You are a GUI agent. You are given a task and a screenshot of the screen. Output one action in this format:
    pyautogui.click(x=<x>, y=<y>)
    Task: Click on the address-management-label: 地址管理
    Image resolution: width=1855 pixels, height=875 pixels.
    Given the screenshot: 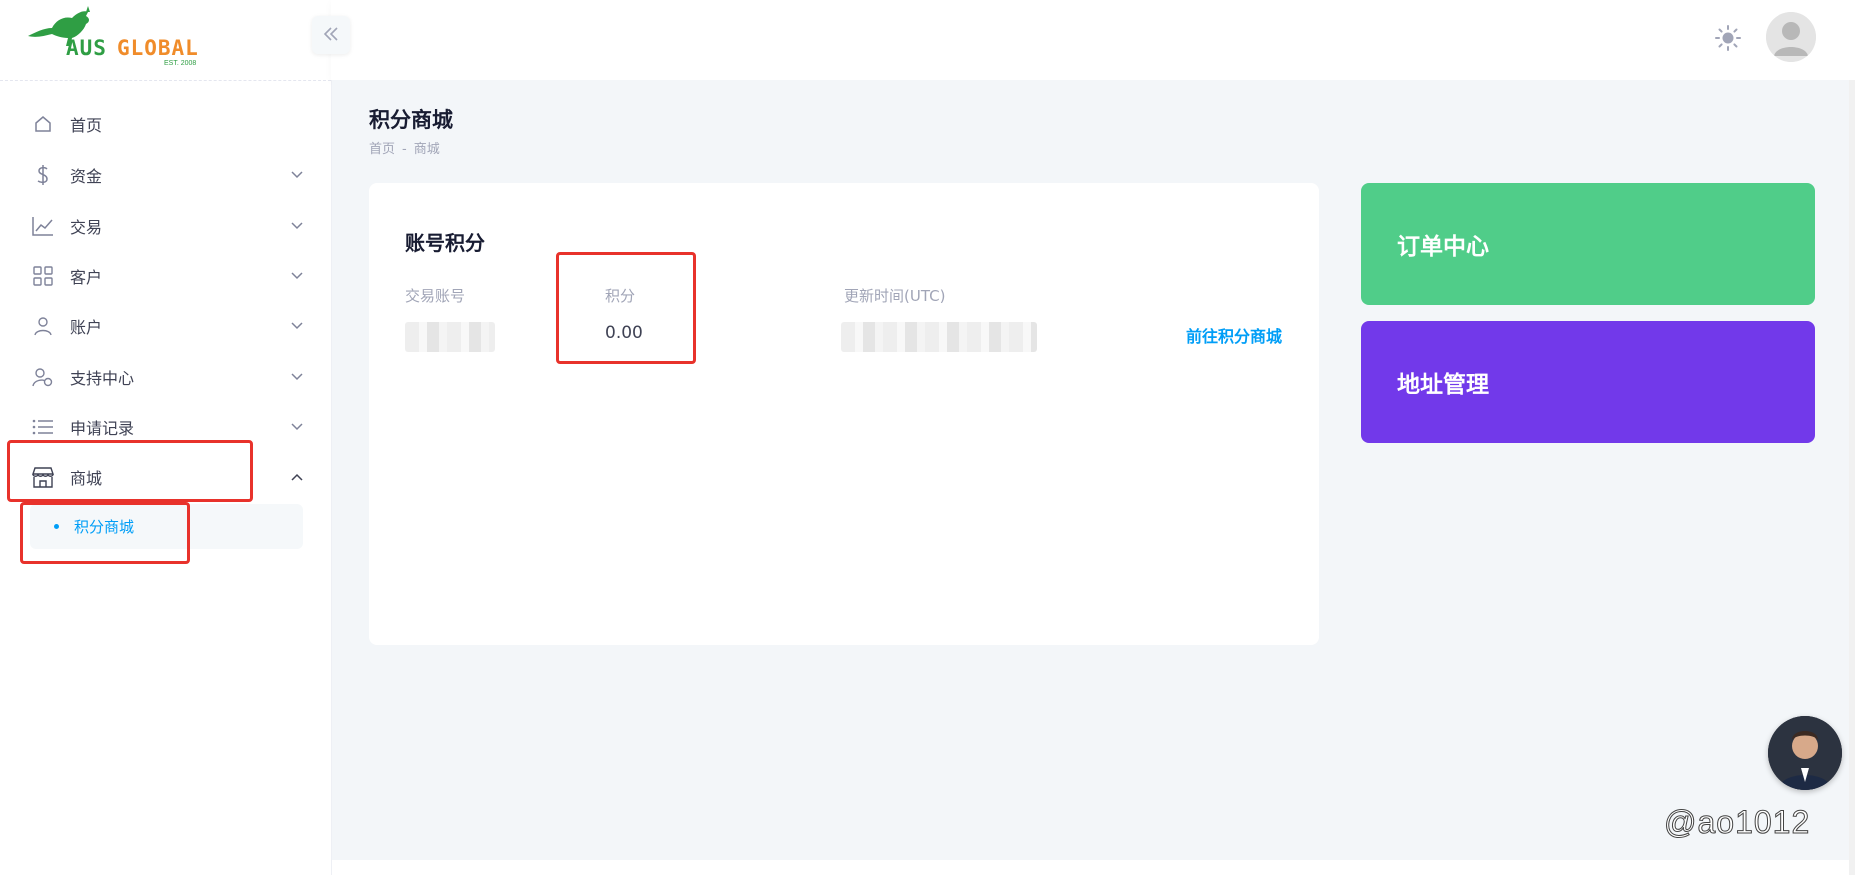 What is the action you would take?
    pyautogui.click(x=1443, y=385)
    